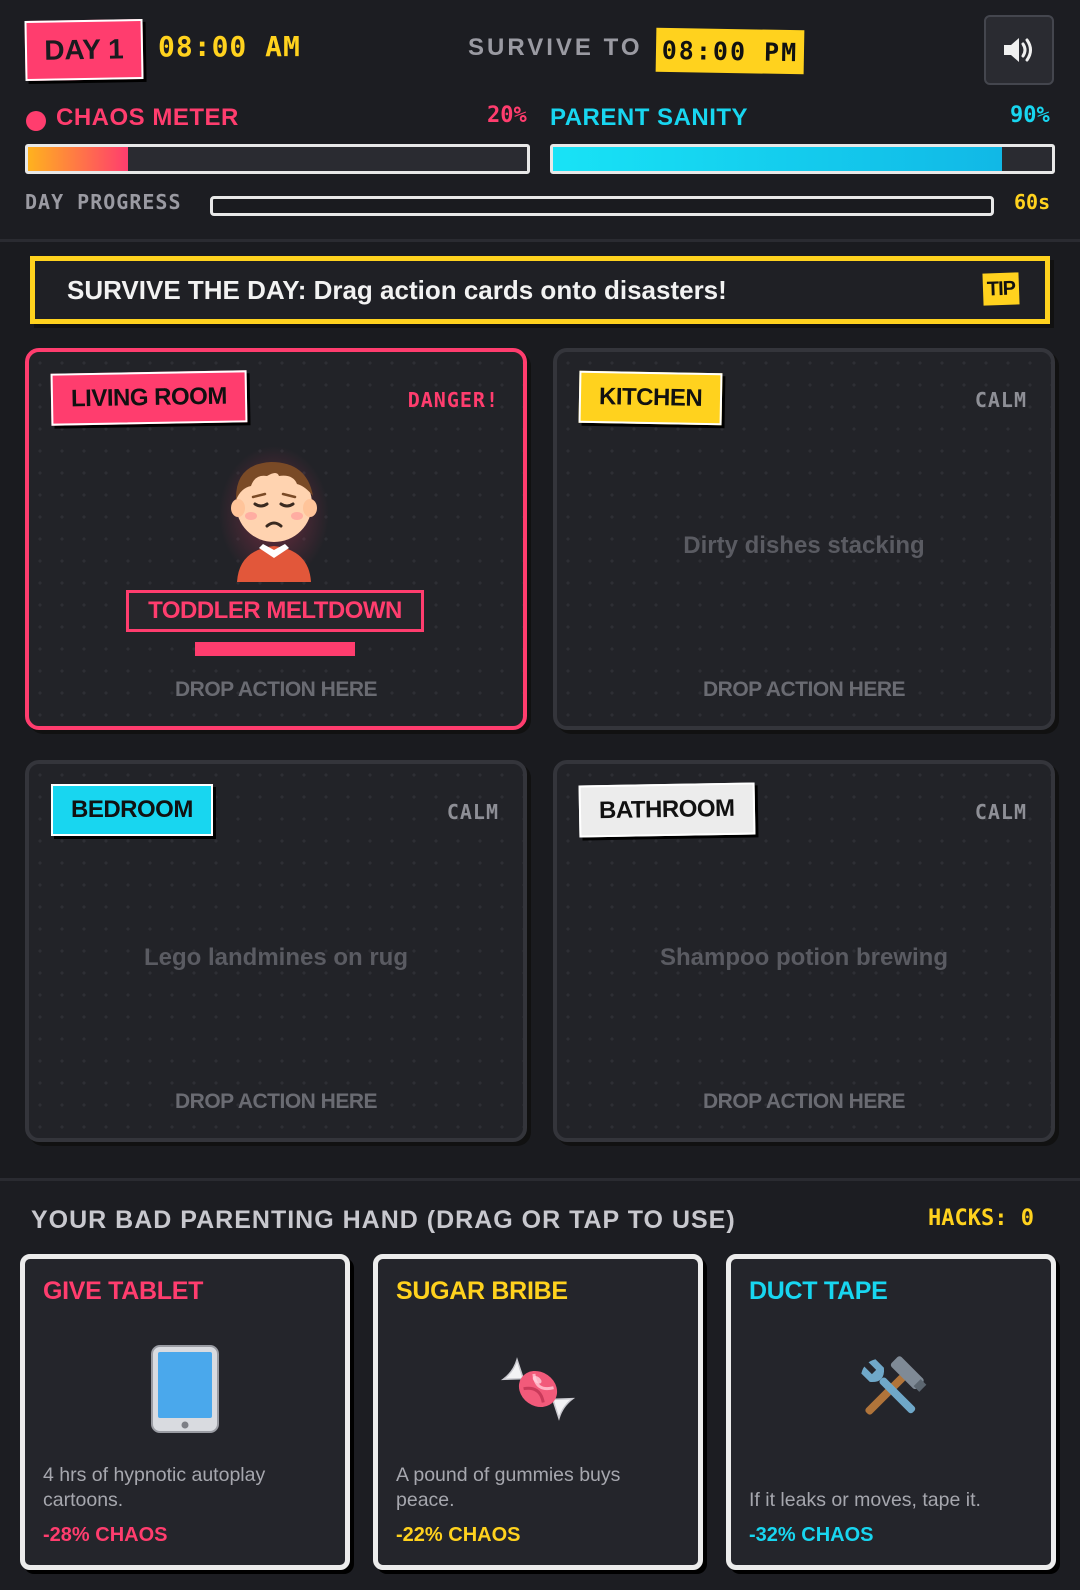 Image resolution: width=1080 pixels, height=1590 pixels. Describe the element at coordinates (453, 400) in the screenshot. I see `room-status: DANGER!` at that location.